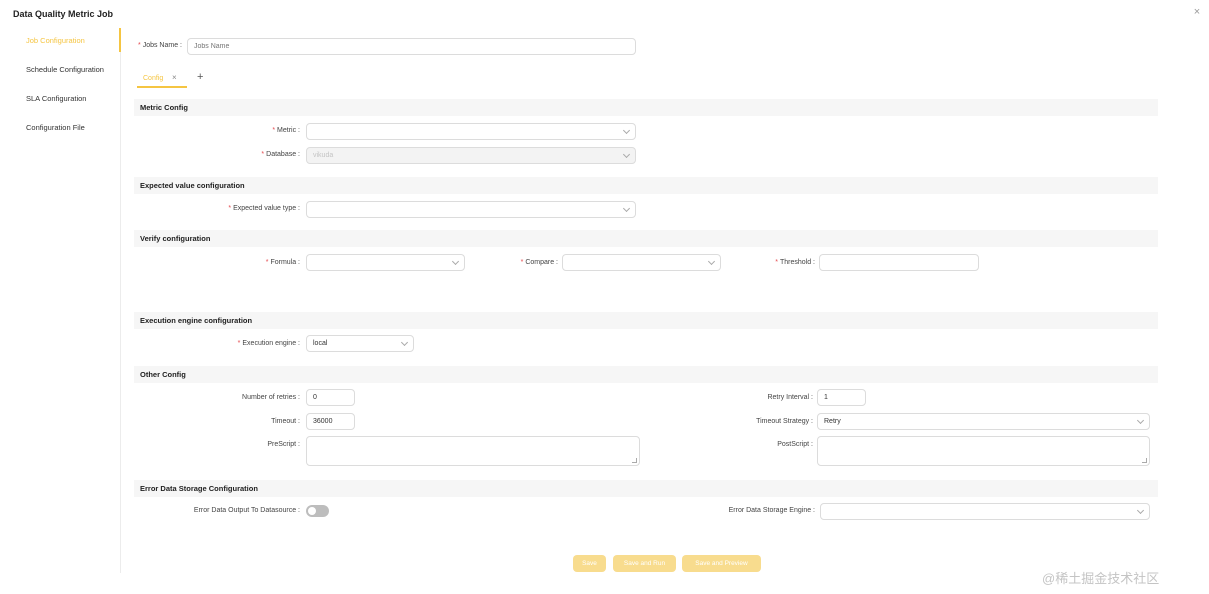  Describe the element at coordinates (283, 444) in the screenshot. I see `prescript-label: PreScript :` at that location.